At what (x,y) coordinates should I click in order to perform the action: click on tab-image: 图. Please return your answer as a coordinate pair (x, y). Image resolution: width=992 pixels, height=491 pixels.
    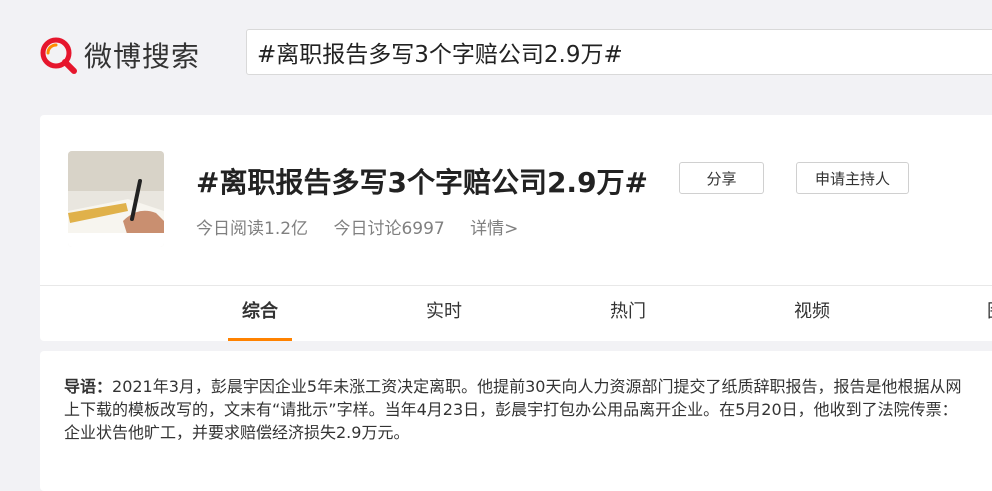
    Looking at the image, I should click on (969, 313).